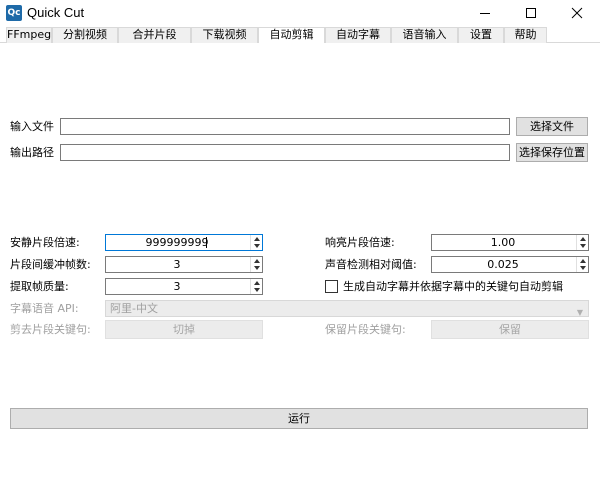 The width and height of the screenshot is (600, 493). Describe the element at coordinates (177, 242) in the screenshot. I see `silent-speed-value: 999999999` at that location.